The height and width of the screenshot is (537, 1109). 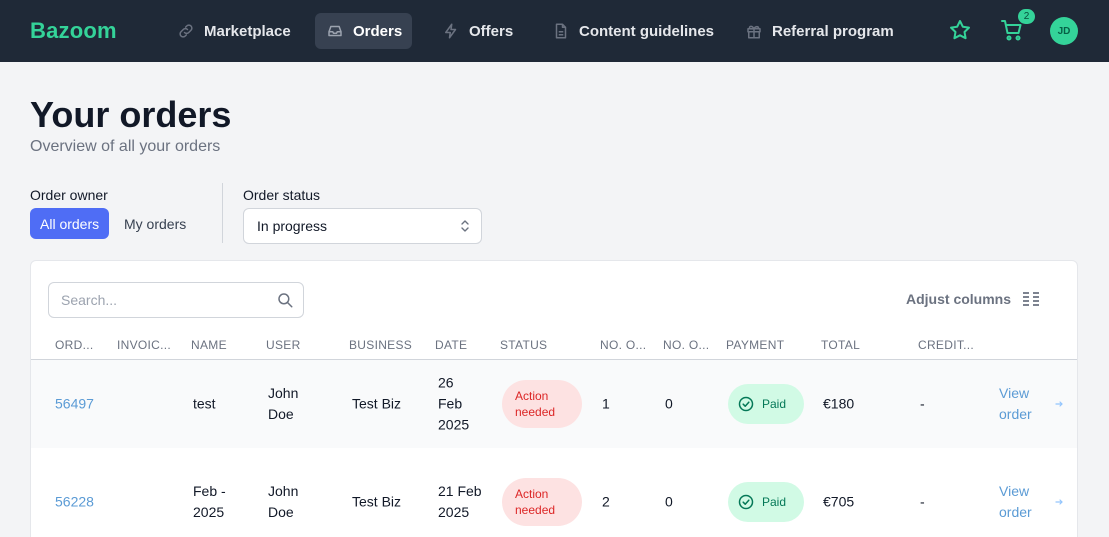 What do you see at coordinates (451, 345) in the screenshot?
I see `column-header-date: DATE` at bounding box center [451, 345].